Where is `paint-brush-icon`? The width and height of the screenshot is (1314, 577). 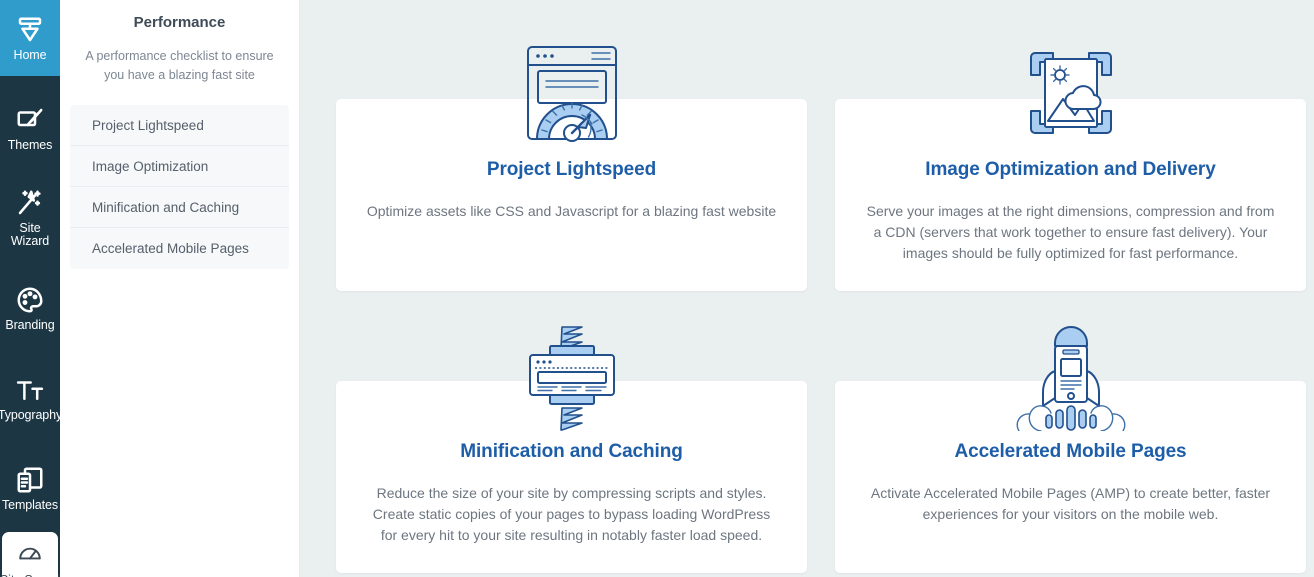 paint-brush-icon is located at coordinates (30, 120).